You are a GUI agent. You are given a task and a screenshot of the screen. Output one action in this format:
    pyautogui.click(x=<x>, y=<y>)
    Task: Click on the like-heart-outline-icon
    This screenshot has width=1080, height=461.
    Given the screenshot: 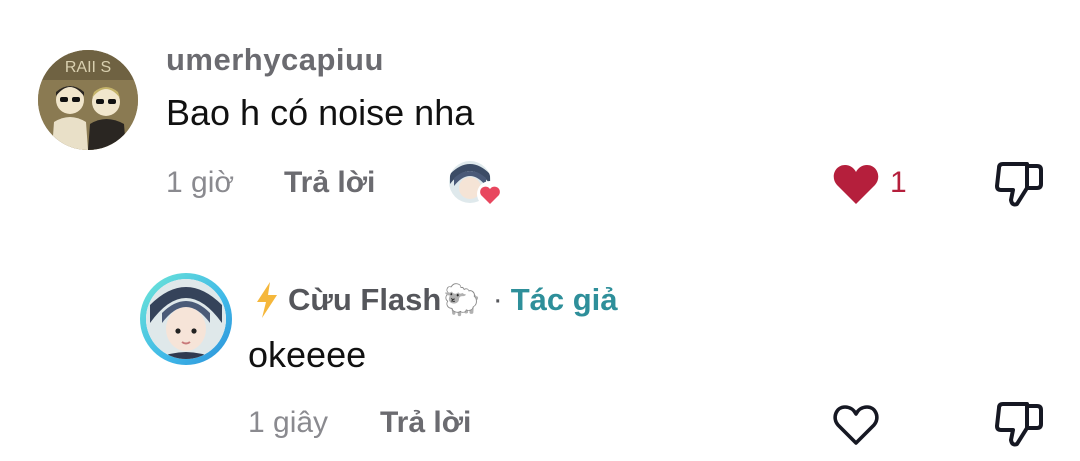 What is the action you would take?
    pyautogui.click(x=856, y=424)
    